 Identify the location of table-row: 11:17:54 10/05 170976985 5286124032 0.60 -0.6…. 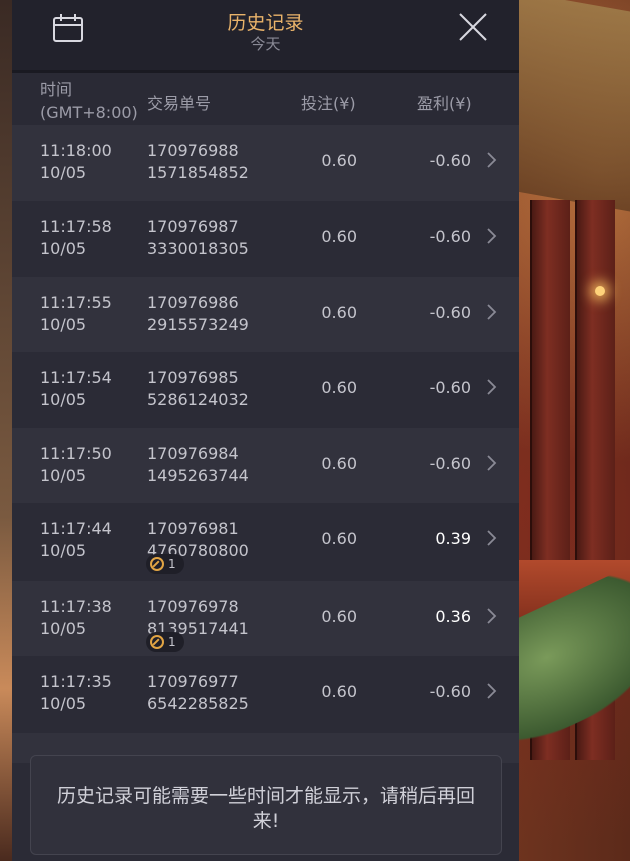
(265, 390).